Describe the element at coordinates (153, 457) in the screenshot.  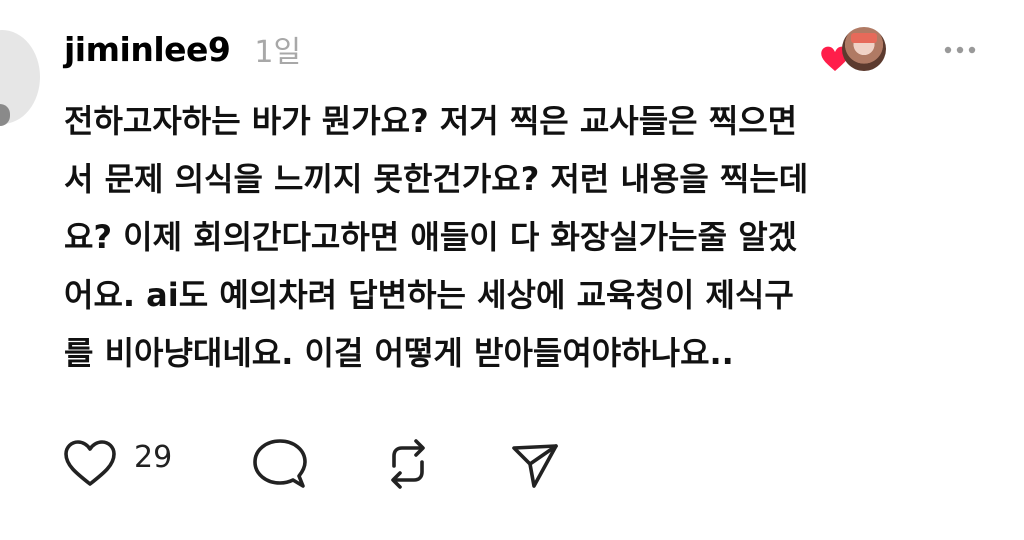
I see `like-count: 29` at that location.